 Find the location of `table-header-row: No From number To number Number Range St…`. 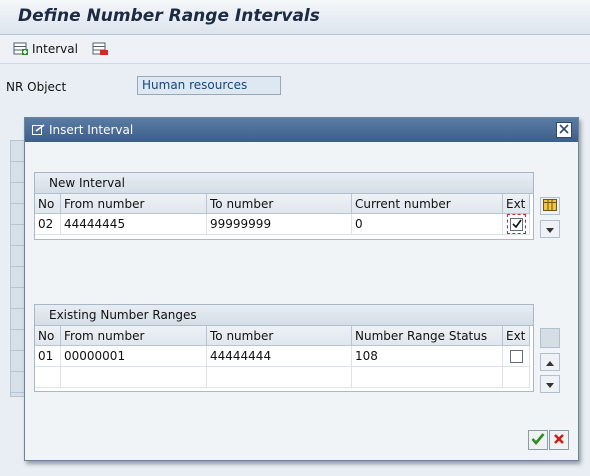

table-header-row: No From number To number Number Range St… is located at coordinates (282, 336).